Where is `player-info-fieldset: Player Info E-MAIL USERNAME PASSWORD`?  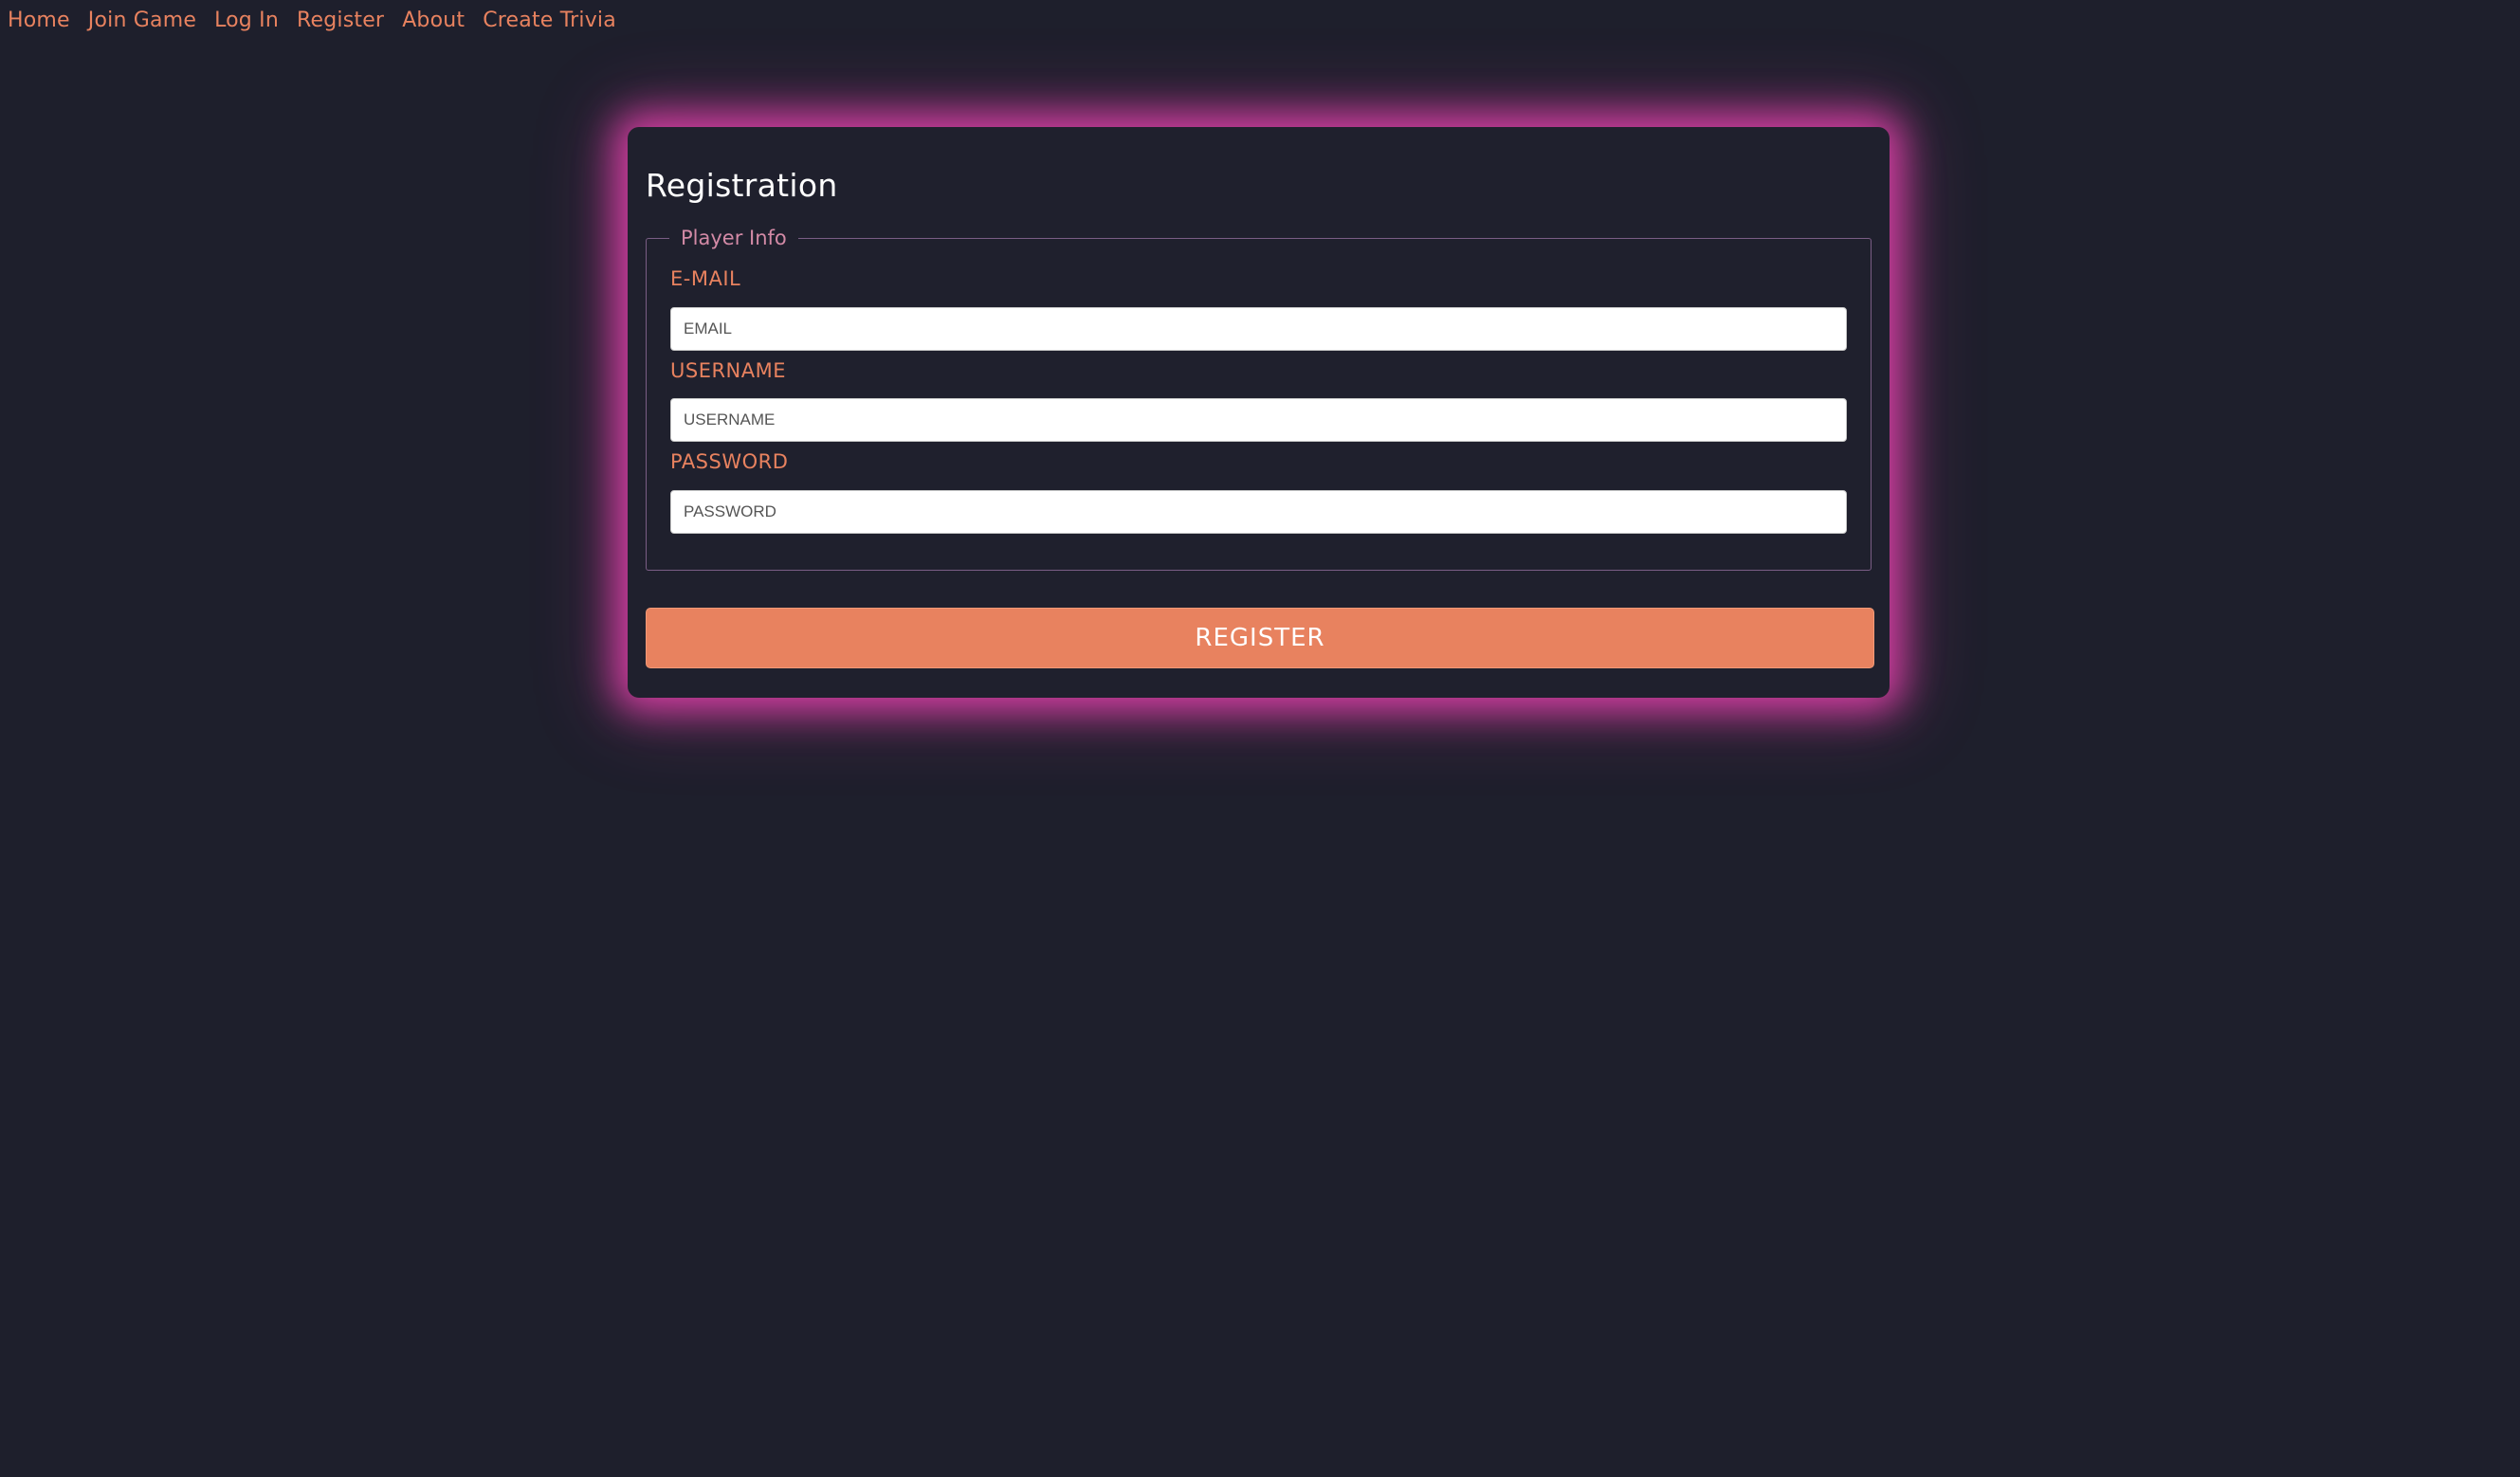
player-info-fieldset: Player Info E-MAIL USERNAME PASSWORD is located at coordinates (1259, 398).